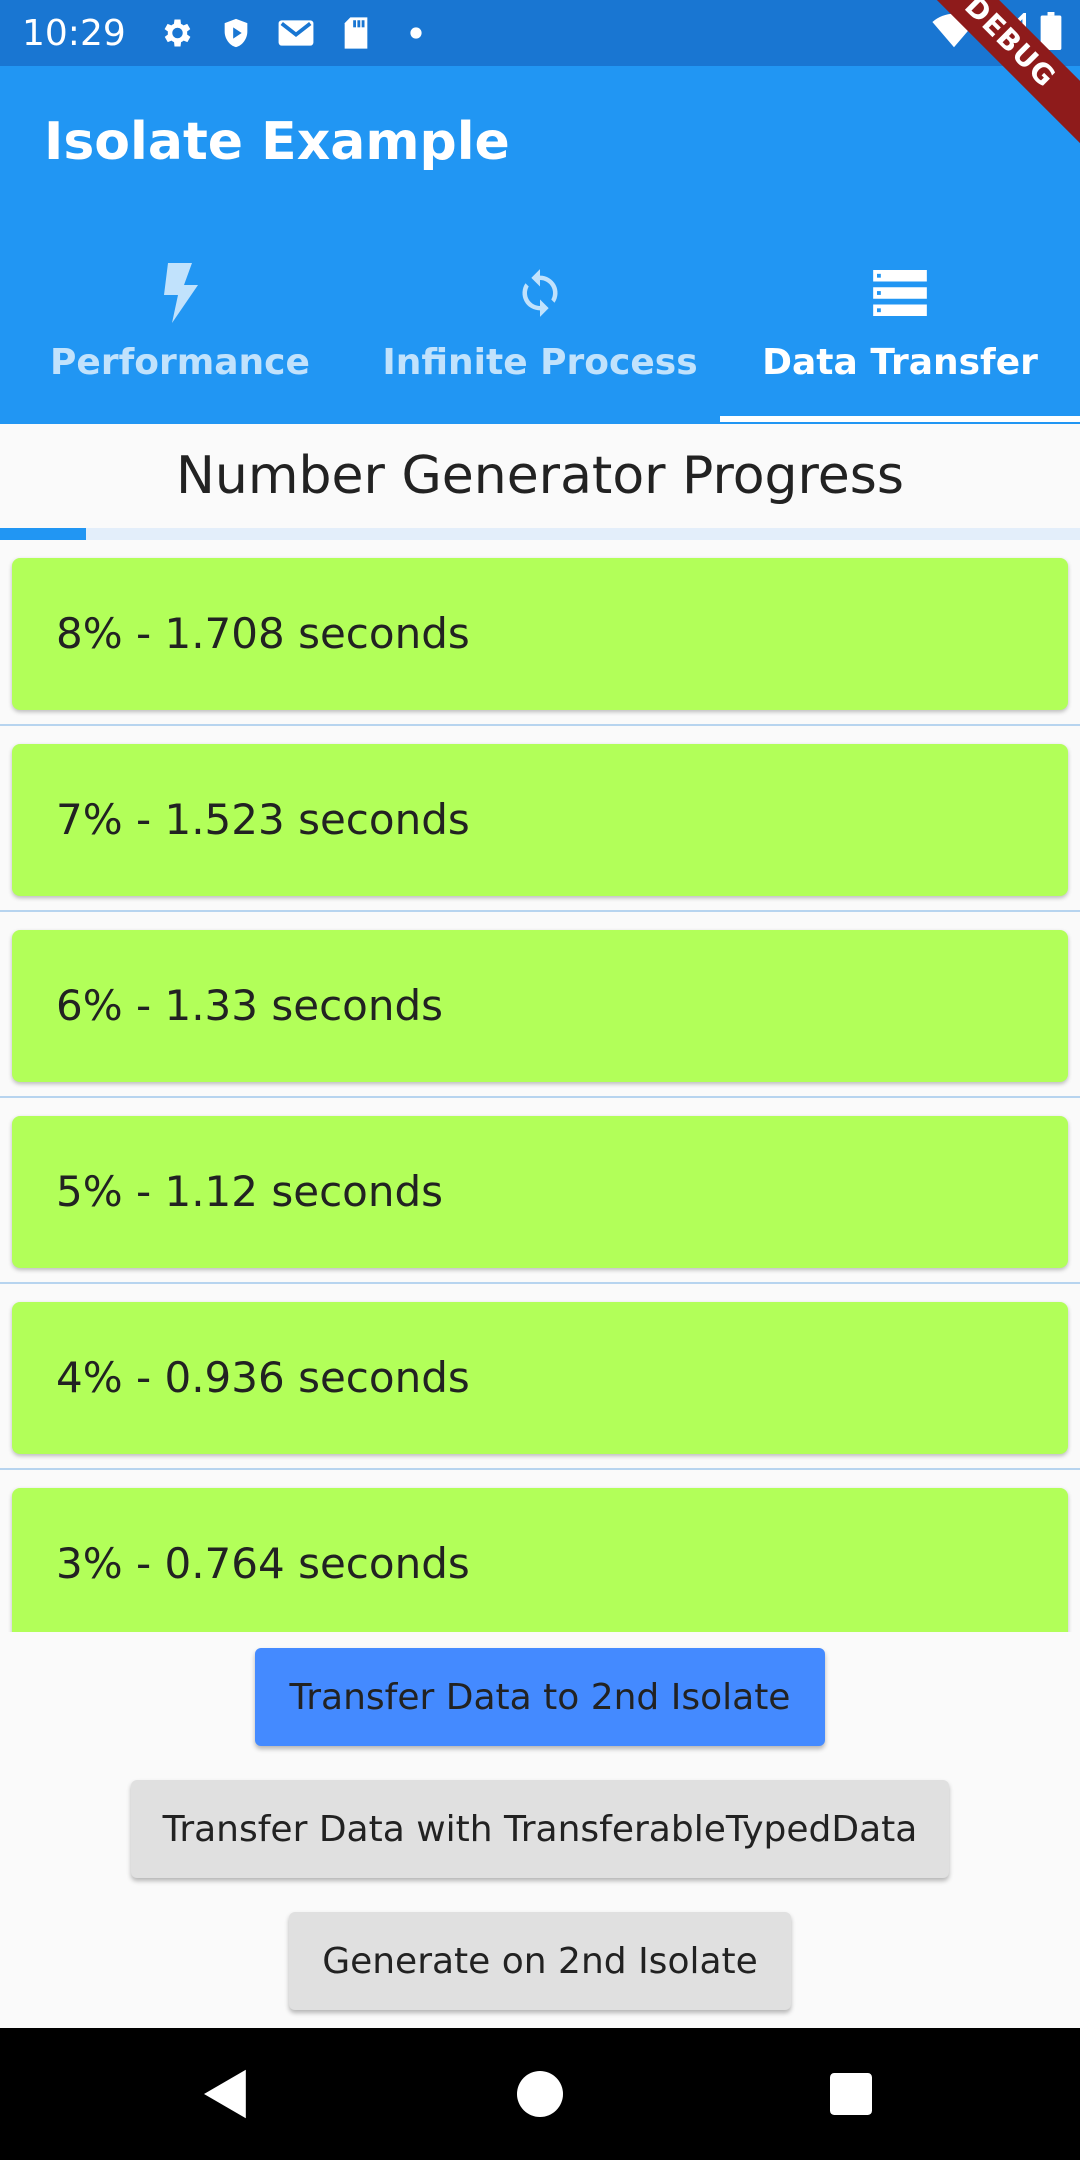  Describe the element at coordinates (540, 1697) in the screenshot. I see `transfer-data-button: Transfer Data to 2nd Isolate` at that location.